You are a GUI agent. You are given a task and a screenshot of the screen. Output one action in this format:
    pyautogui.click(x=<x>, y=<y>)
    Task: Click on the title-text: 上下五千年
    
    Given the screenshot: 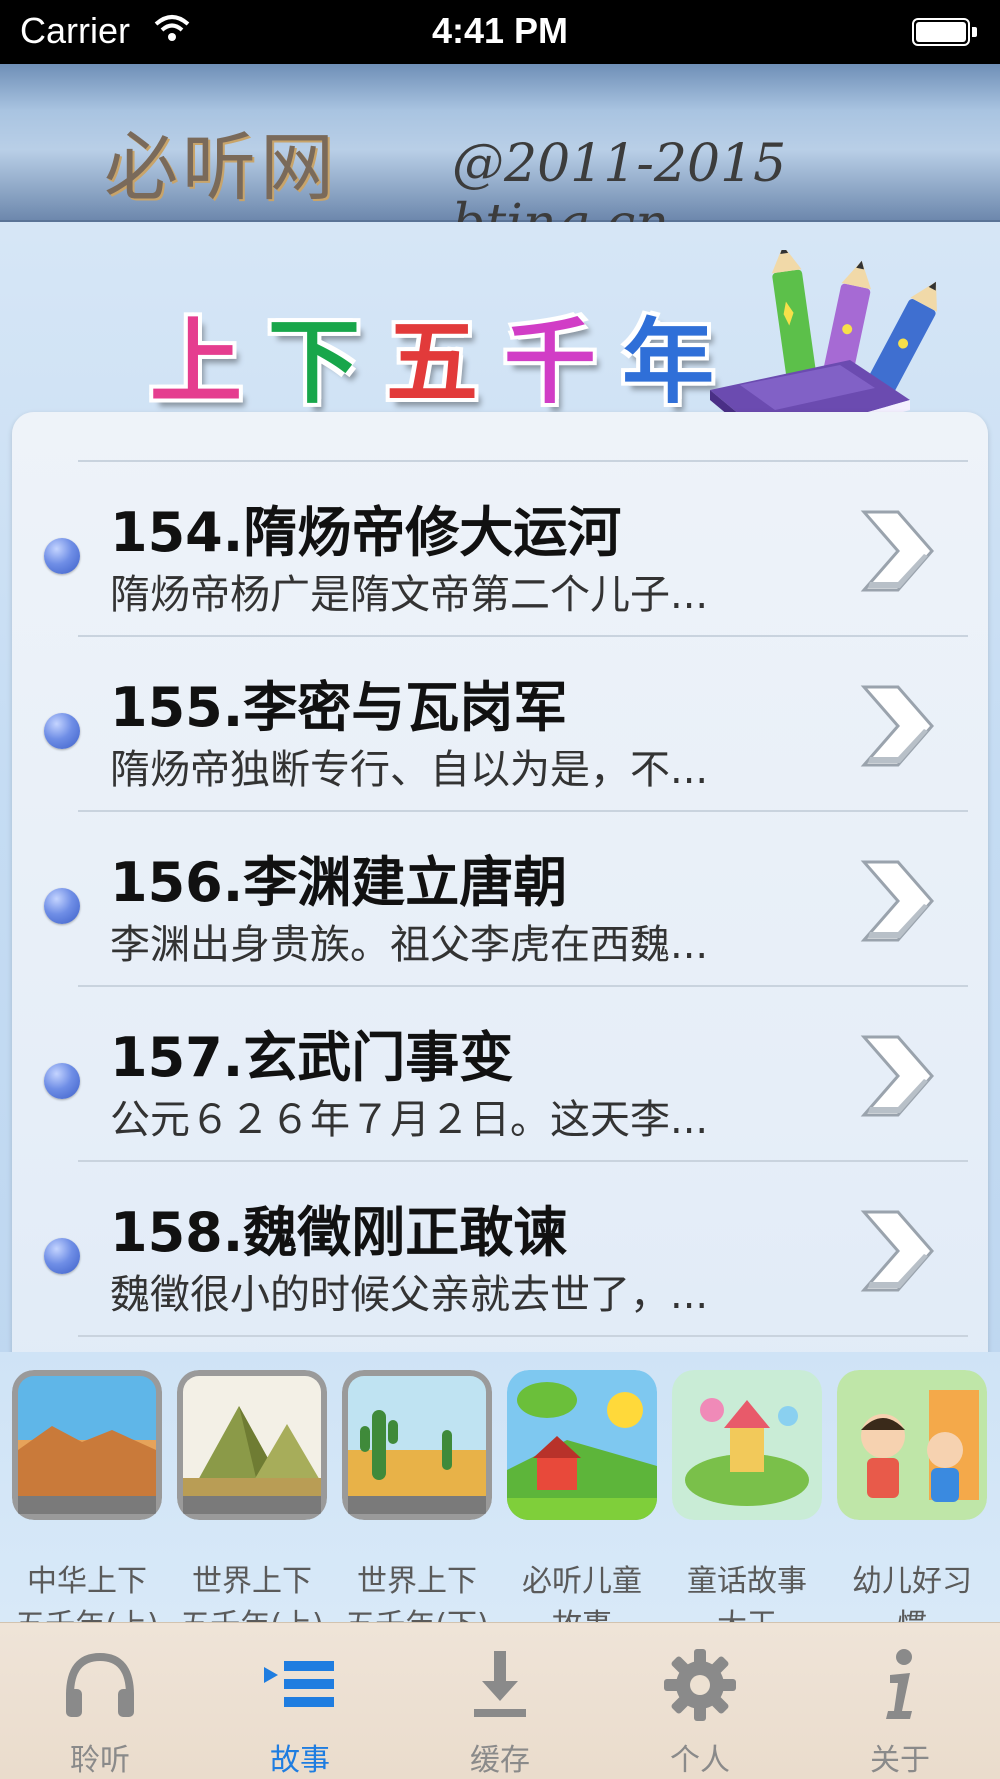 What is the action you would take?
    pyautogui.click(x=445, y=354)
    